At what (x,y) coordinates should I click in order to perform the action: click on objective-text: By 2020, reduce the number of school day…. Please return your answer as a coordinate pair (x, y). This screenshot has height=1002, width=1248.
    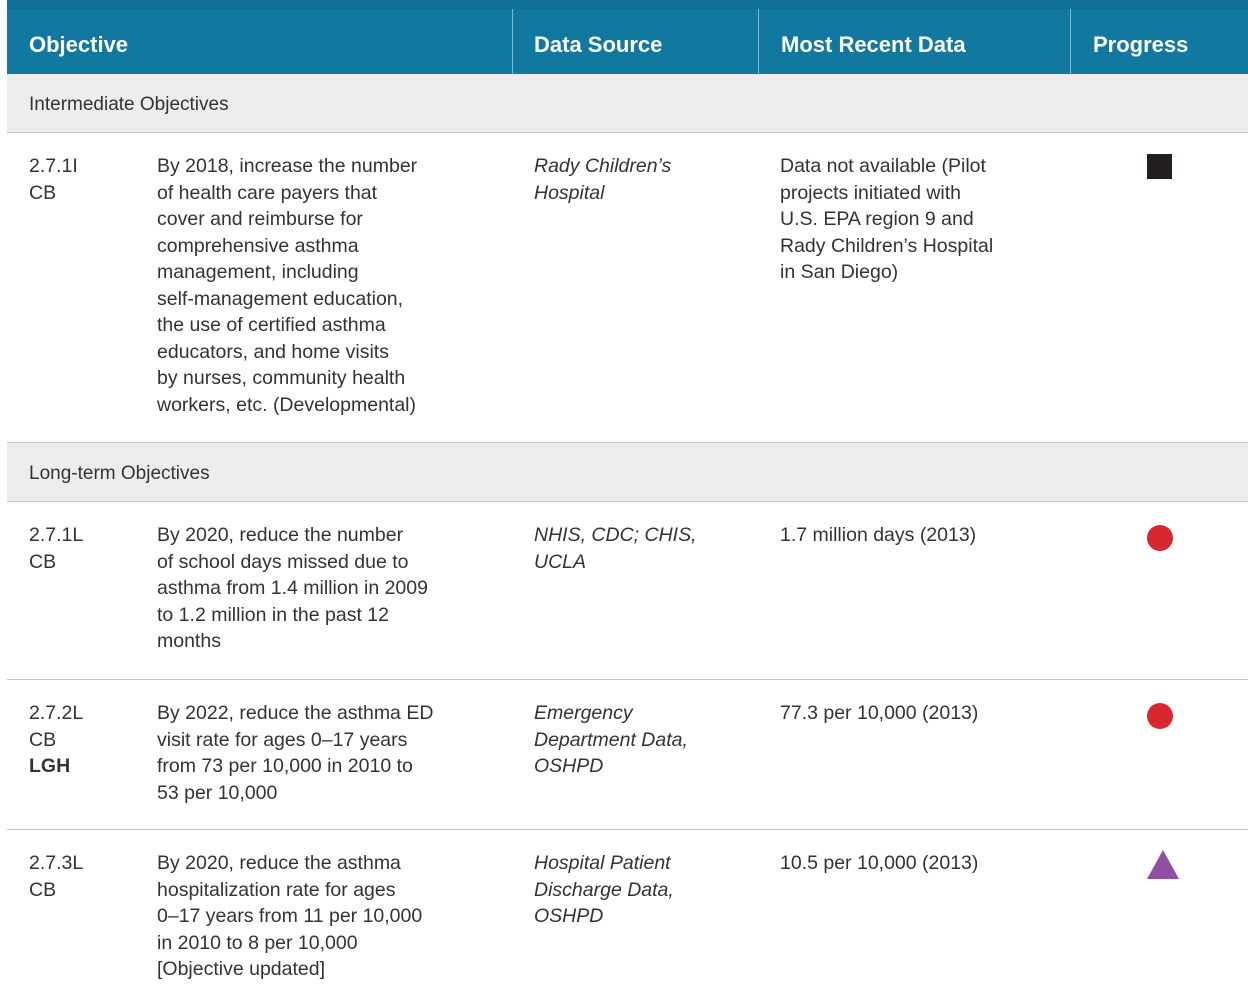
    Looking at the image, I should click on (327, 588).